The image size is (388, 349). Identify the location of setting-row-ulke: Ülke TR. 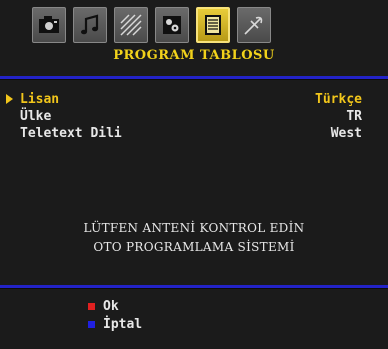
(191, 117).